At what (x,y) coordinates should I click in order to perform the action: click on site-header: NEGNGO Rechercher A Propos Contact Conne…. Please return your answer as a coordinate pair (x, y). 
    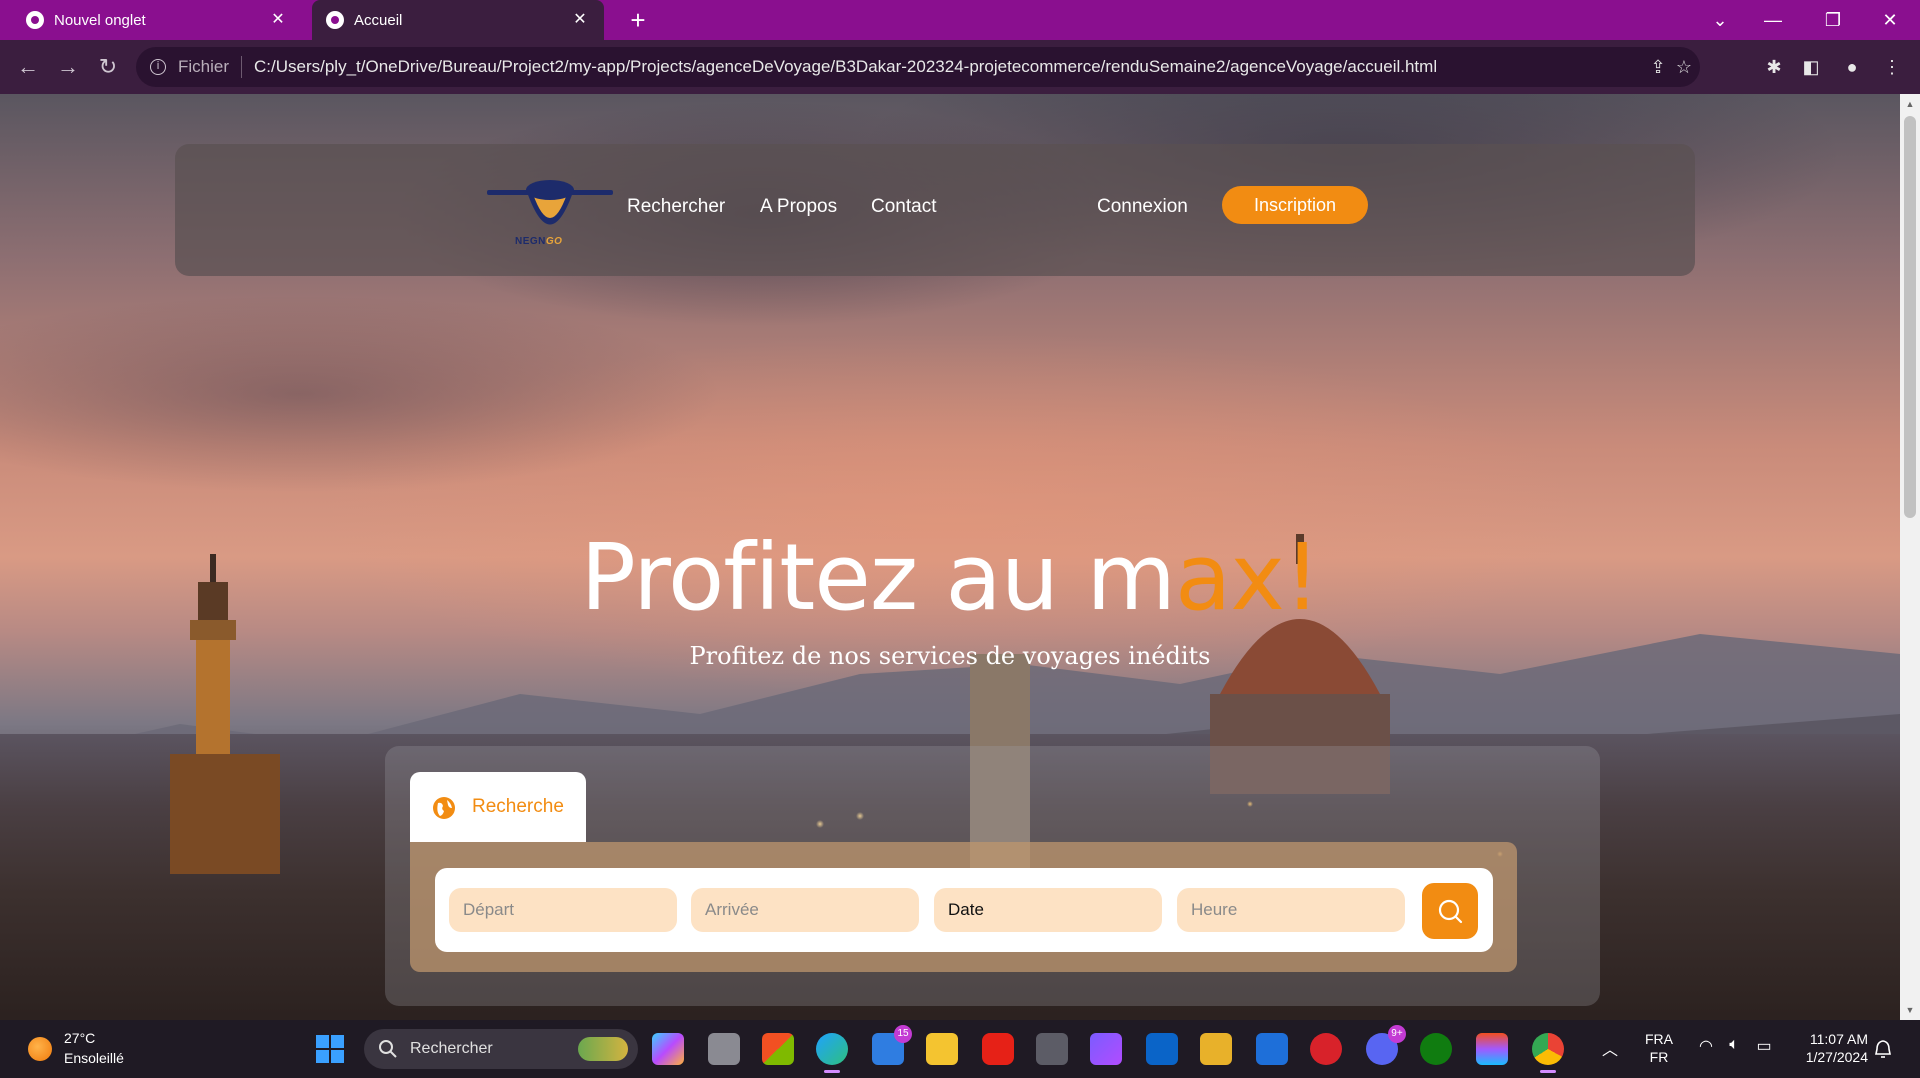
    Looking at the image, I should click on (935, 210).